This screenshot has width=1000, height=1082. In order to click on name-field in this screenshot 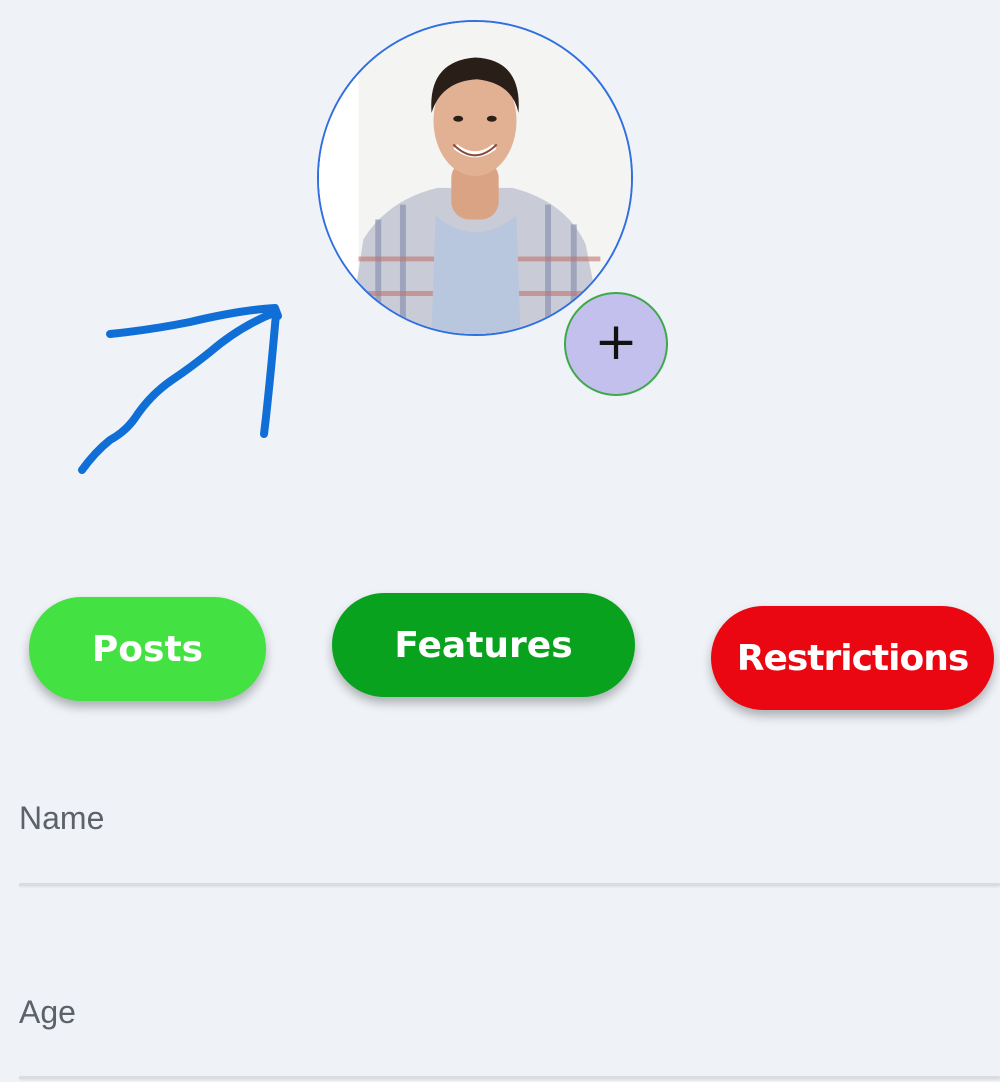, I will do `click(509, 854)`.